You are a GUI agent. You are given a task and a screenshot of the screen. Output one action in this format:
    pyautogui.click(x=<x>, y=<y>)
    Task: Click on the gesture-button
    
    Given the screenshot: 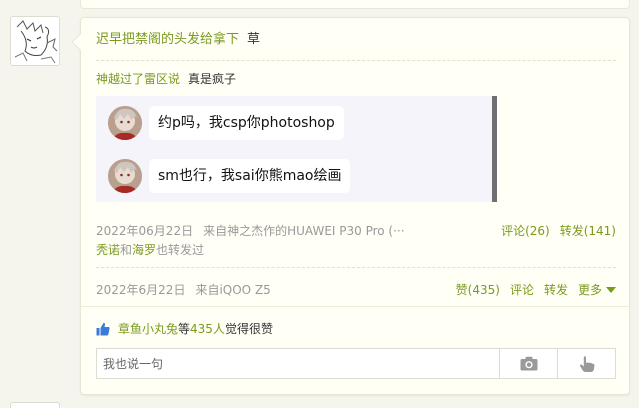 What is the action you would take?
    pyautogui.click(x=586, y=363)
    